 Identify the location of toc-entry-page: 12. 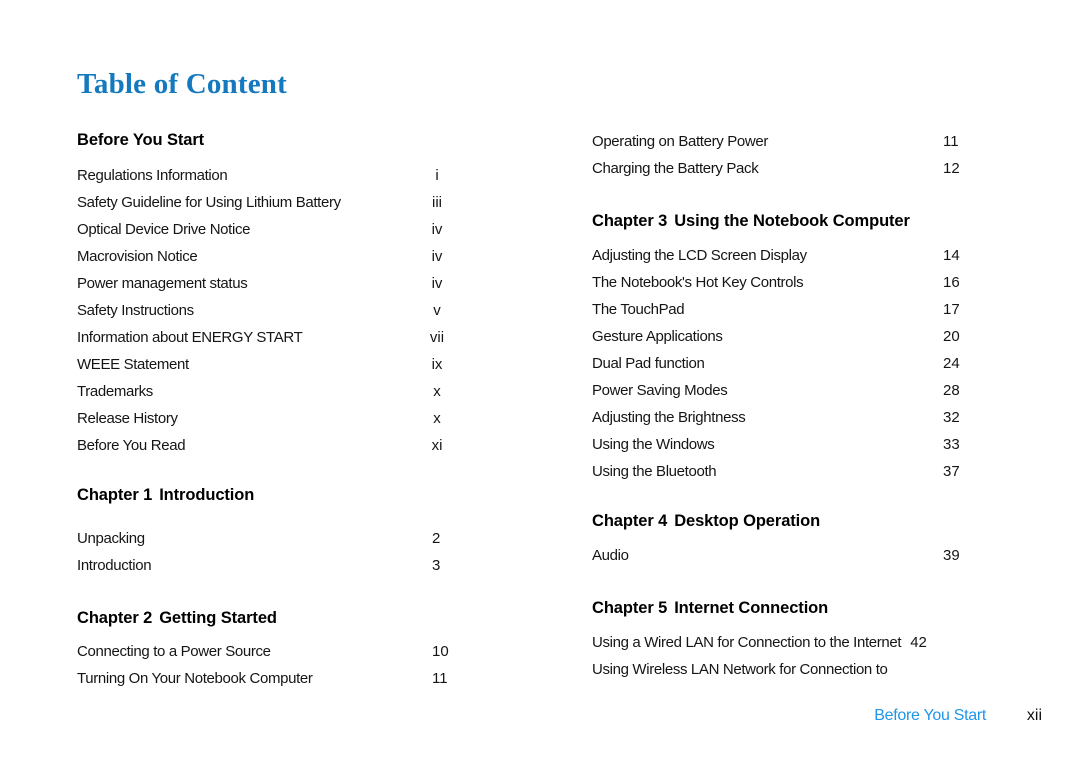
(951, 168).